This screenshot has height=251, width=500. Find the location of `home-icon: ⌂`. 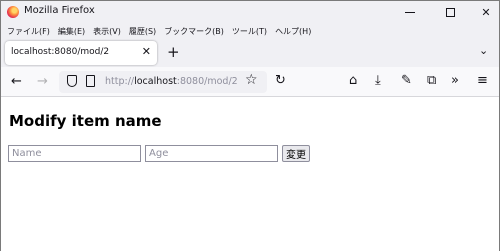

home-icon: ⌂ is located at coordinates (353, 80).